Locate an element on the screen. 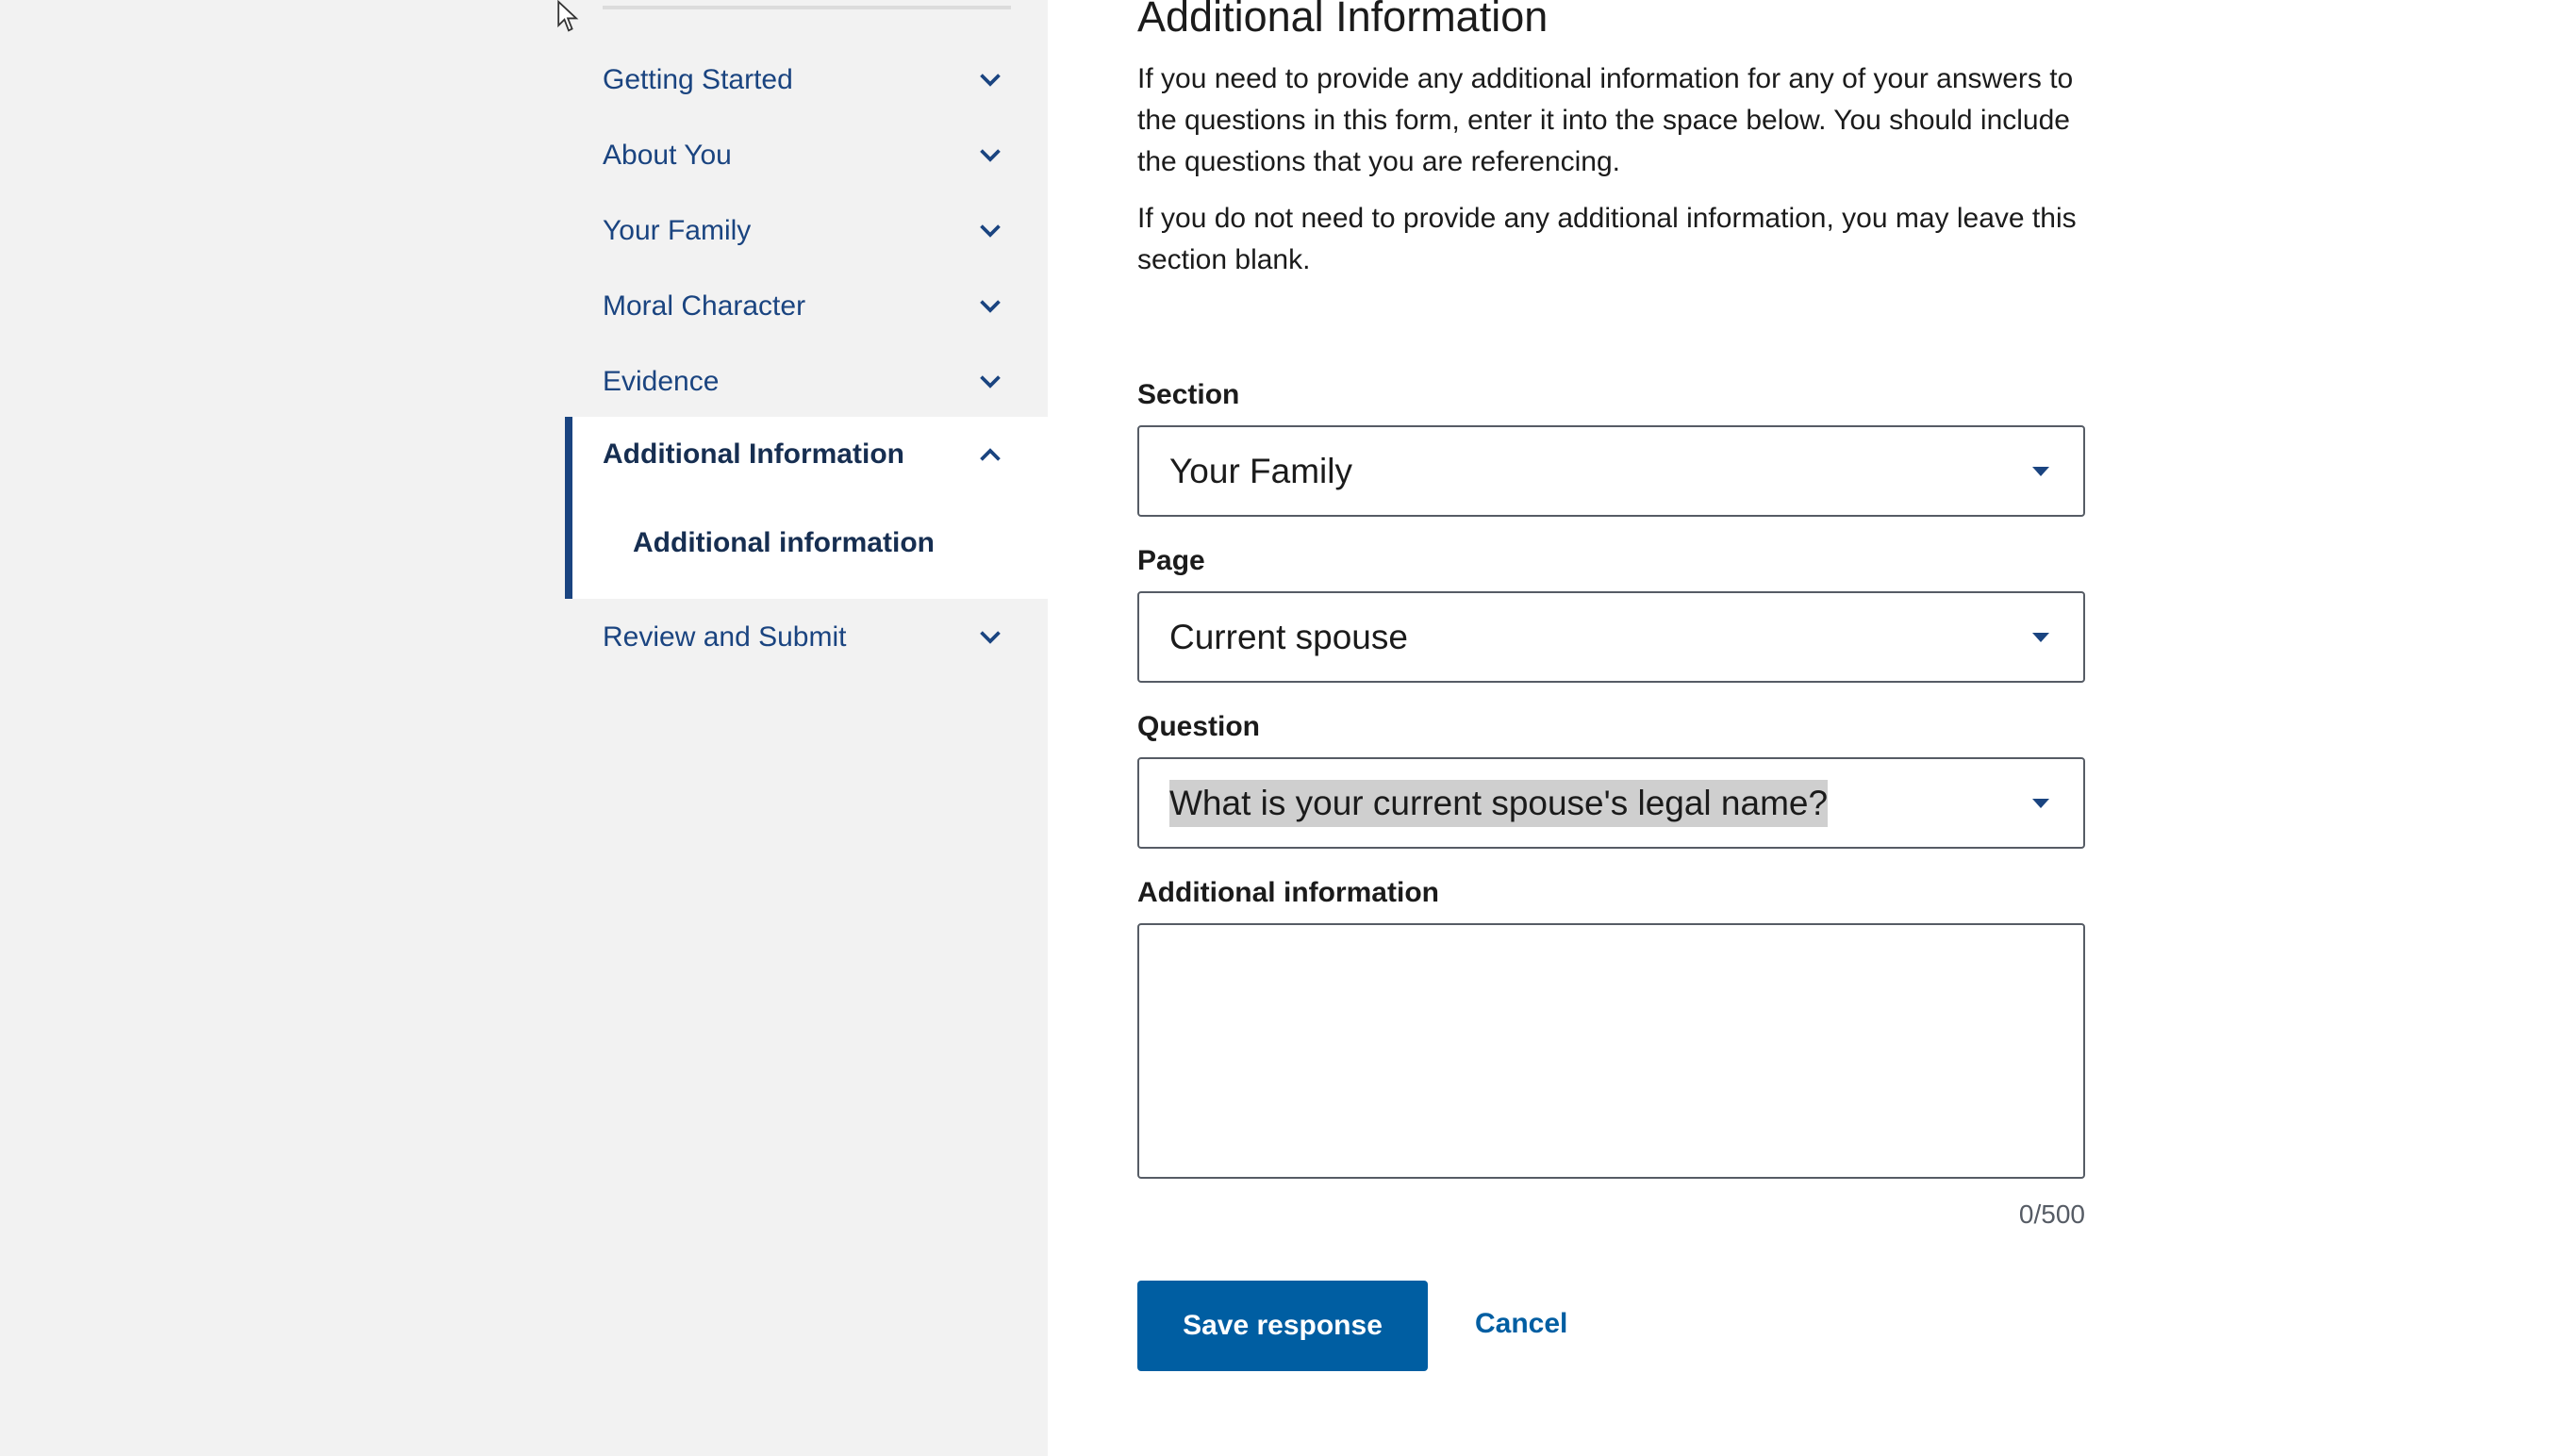 The image size is (2551, 1456). question-label: Question is located at coordinates (1199, 726).